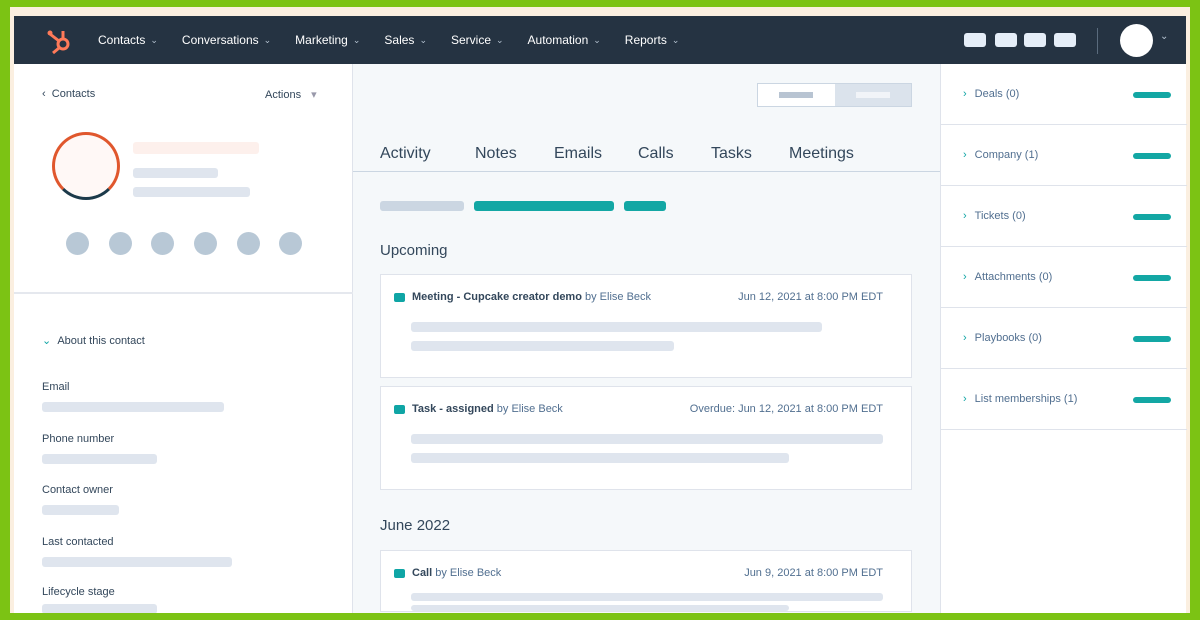  Describe the element at coordinates (786, 409) in the screenshot. I see `overdue-date: Overdue: Jun 12, 2021 at 8:00 PM EDT` at that location.